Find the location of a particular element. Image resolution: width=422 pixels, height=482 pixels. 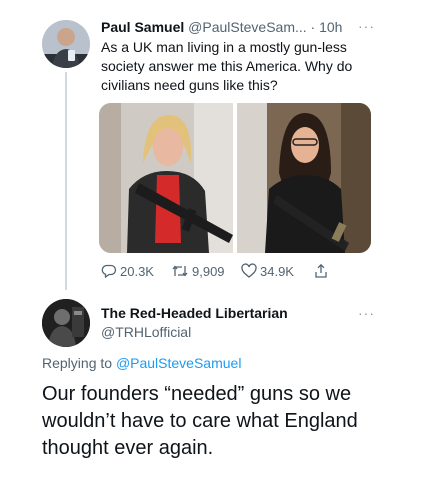

retweet-count: 9,909 is located at coordinates (208, 271).